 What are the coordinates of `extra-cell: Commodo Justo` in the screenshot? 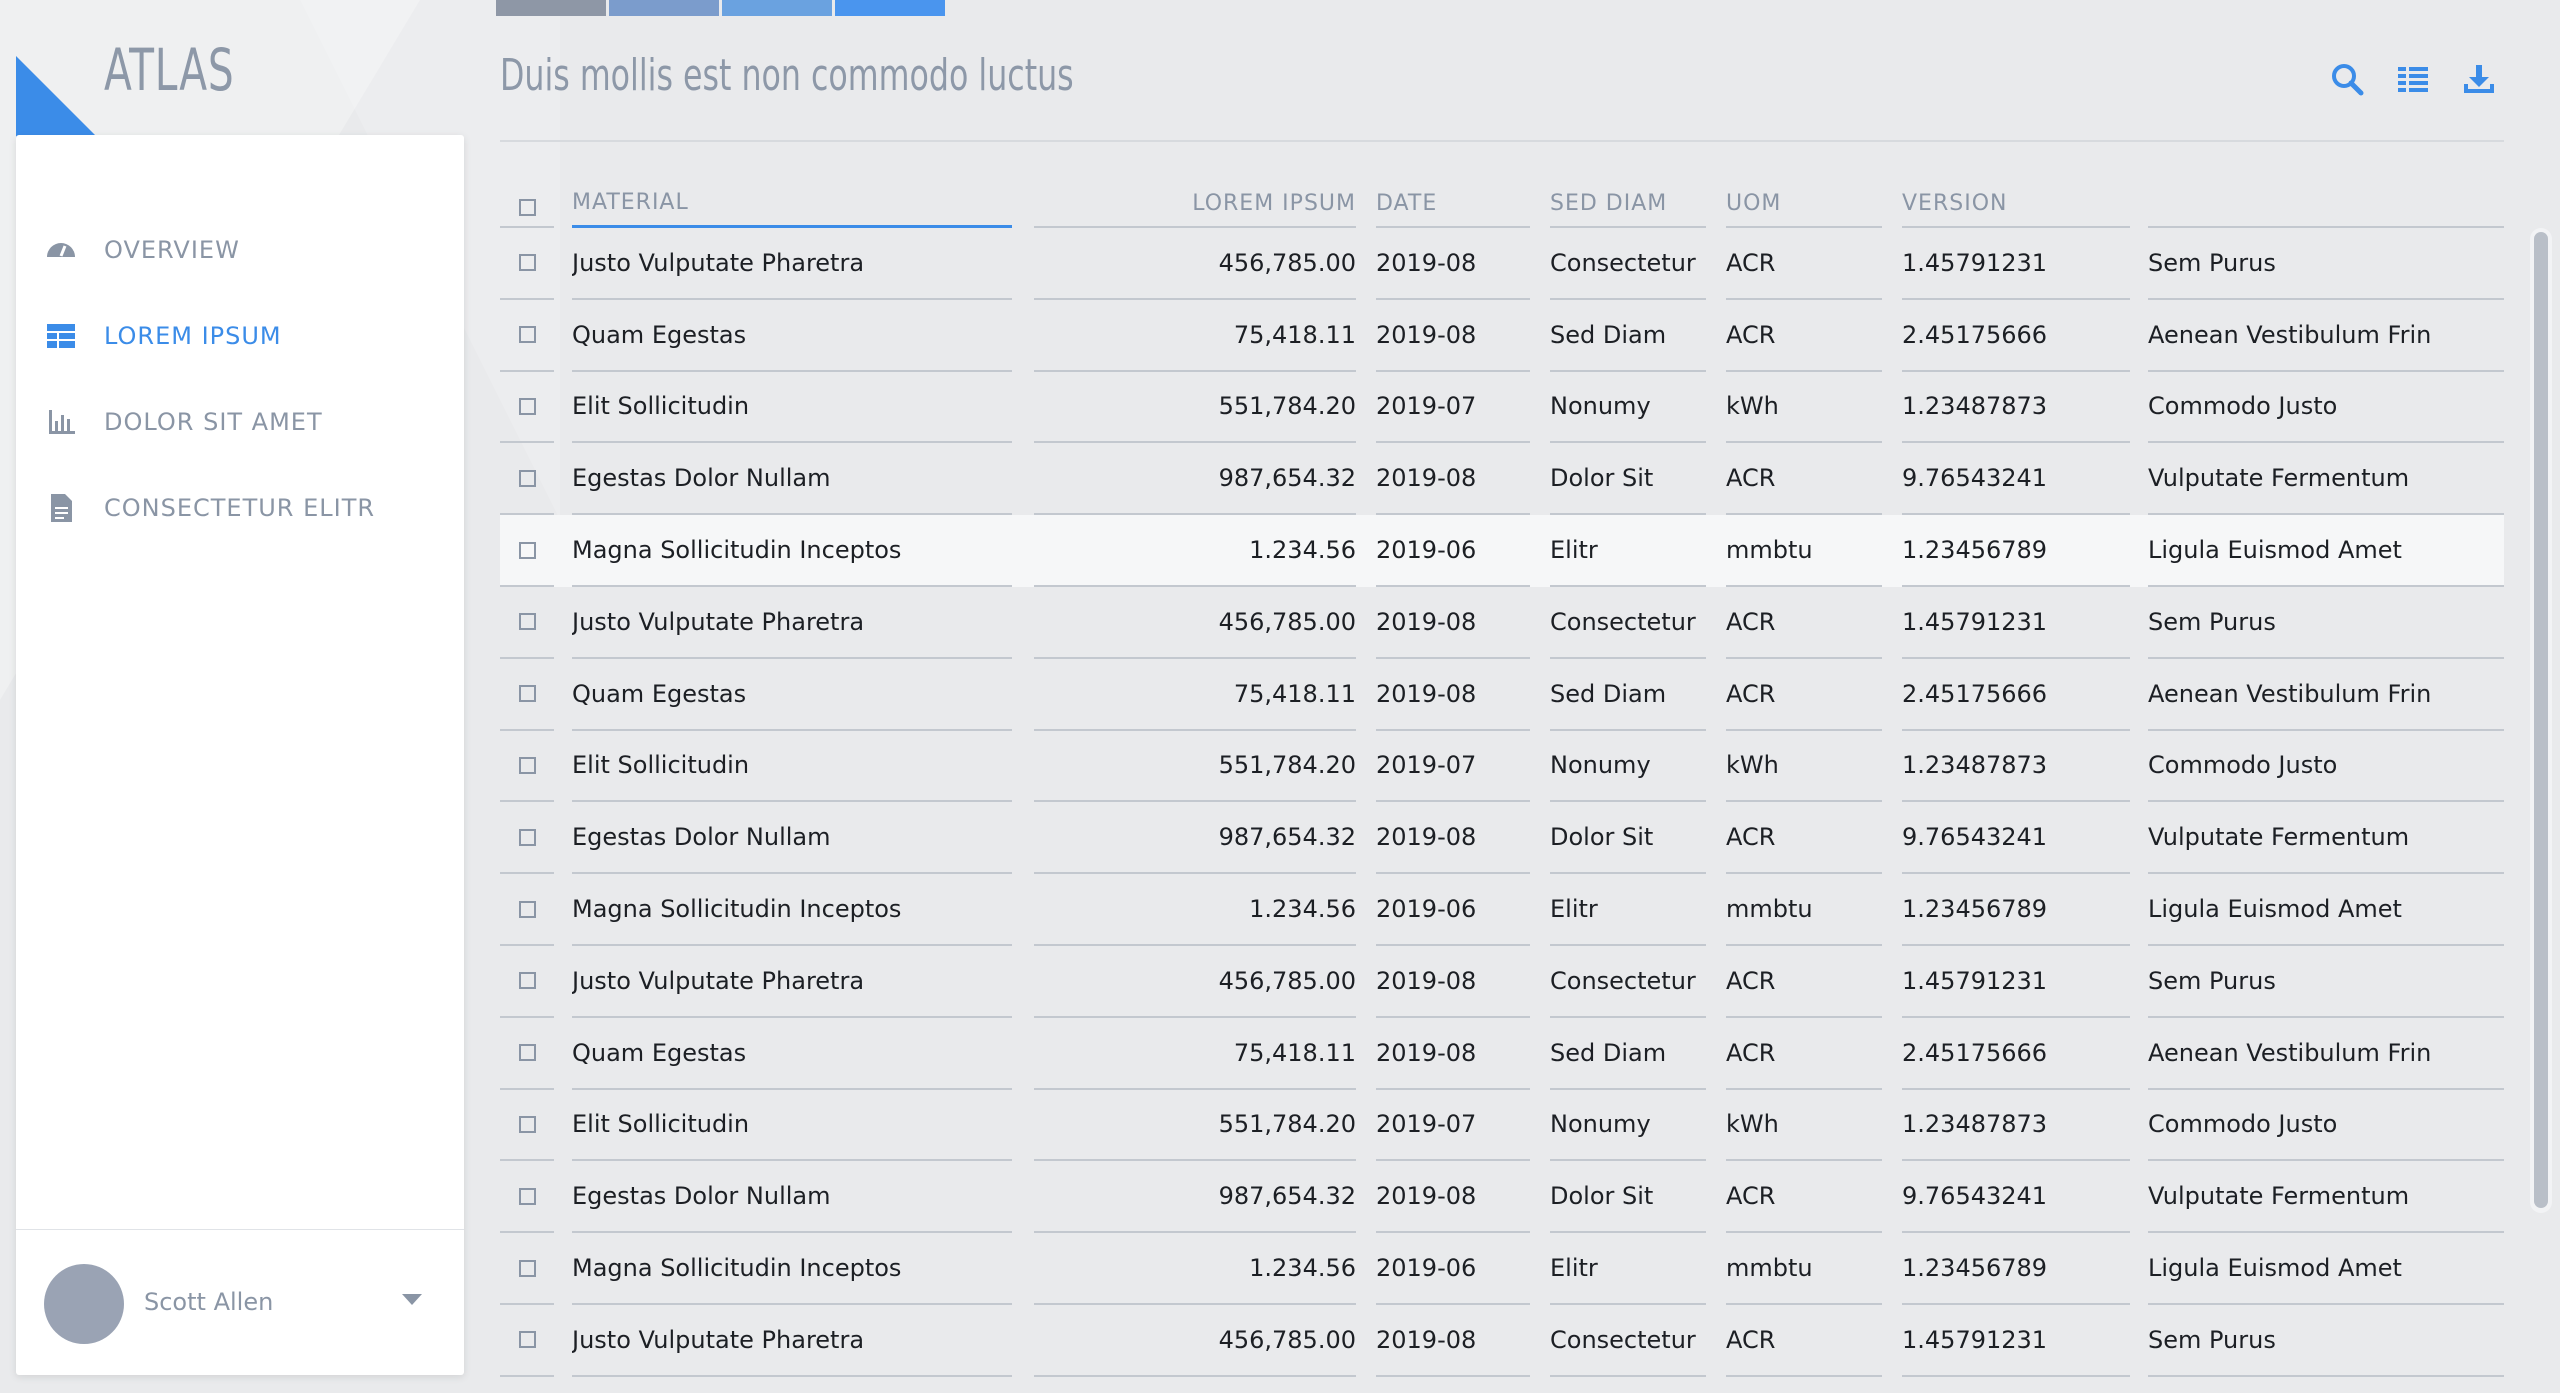 It's located at (2326, 1126).